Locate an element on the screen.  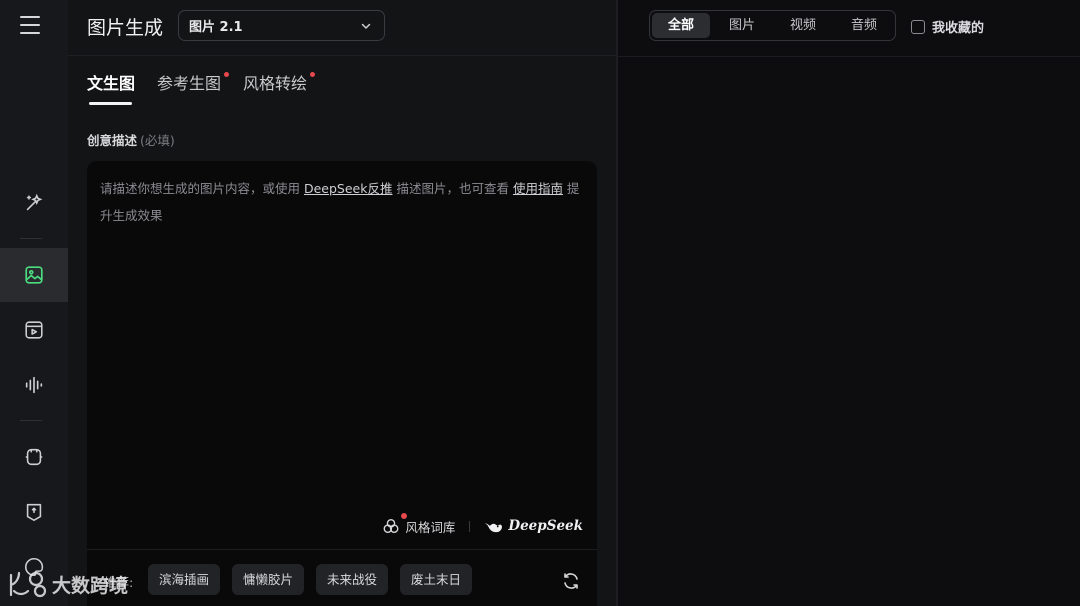
placeholder-text: 请描述你想生成的图片内容，或使用 is located at coordinates (202, 188).